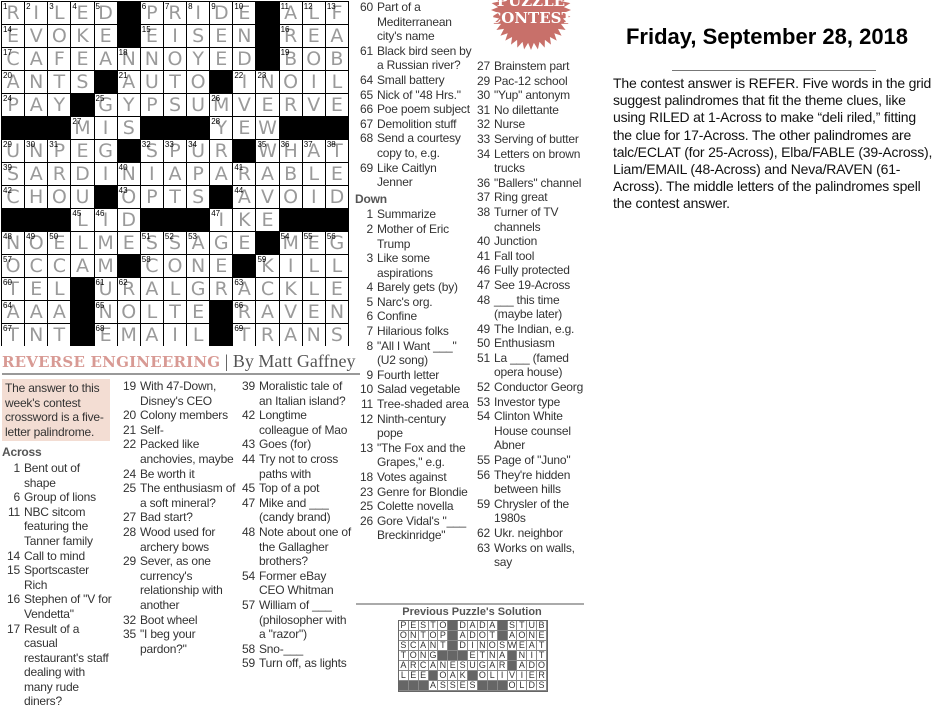  What do you see at coordinates (366, 22) in the screenshot?
I see `clue-number: 60` at bounding box center [366, 22].